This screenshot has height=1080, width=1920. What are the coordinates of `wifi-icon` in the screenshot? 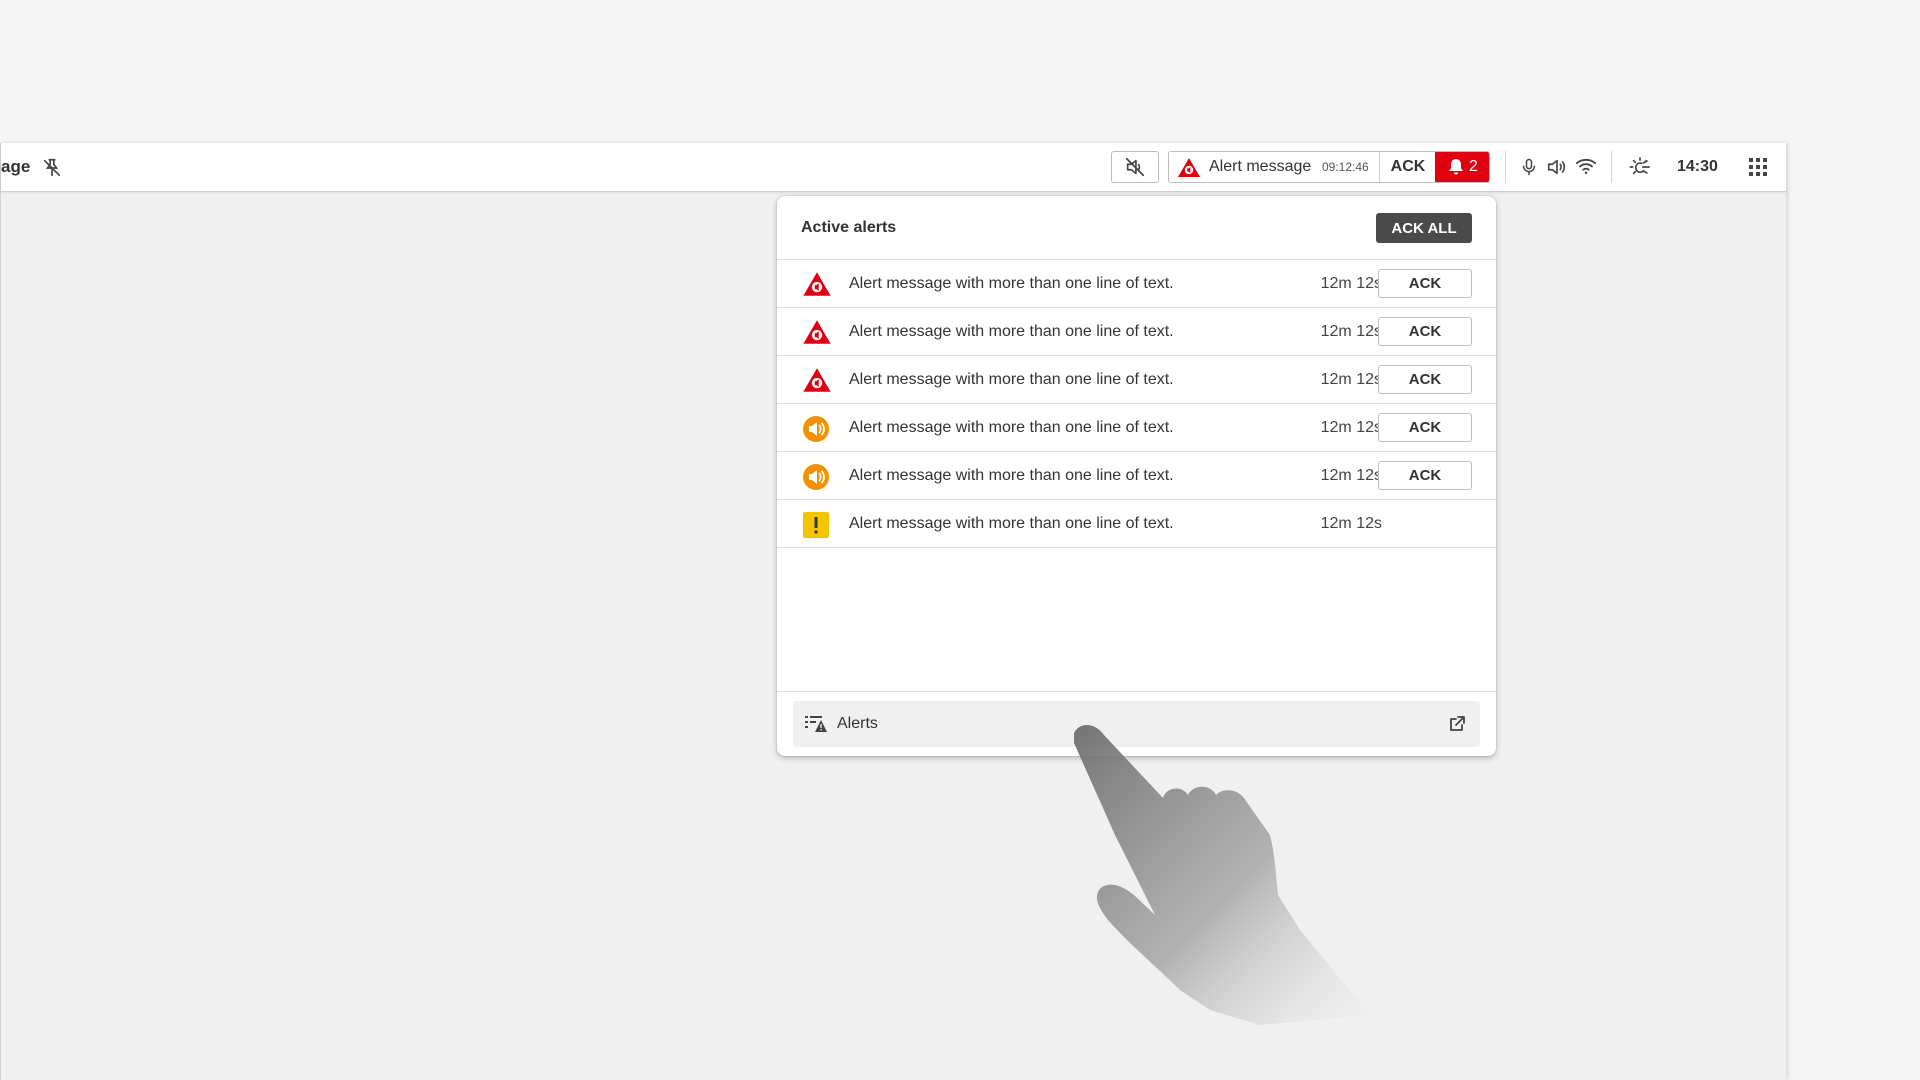 It's located at (1586, 166).